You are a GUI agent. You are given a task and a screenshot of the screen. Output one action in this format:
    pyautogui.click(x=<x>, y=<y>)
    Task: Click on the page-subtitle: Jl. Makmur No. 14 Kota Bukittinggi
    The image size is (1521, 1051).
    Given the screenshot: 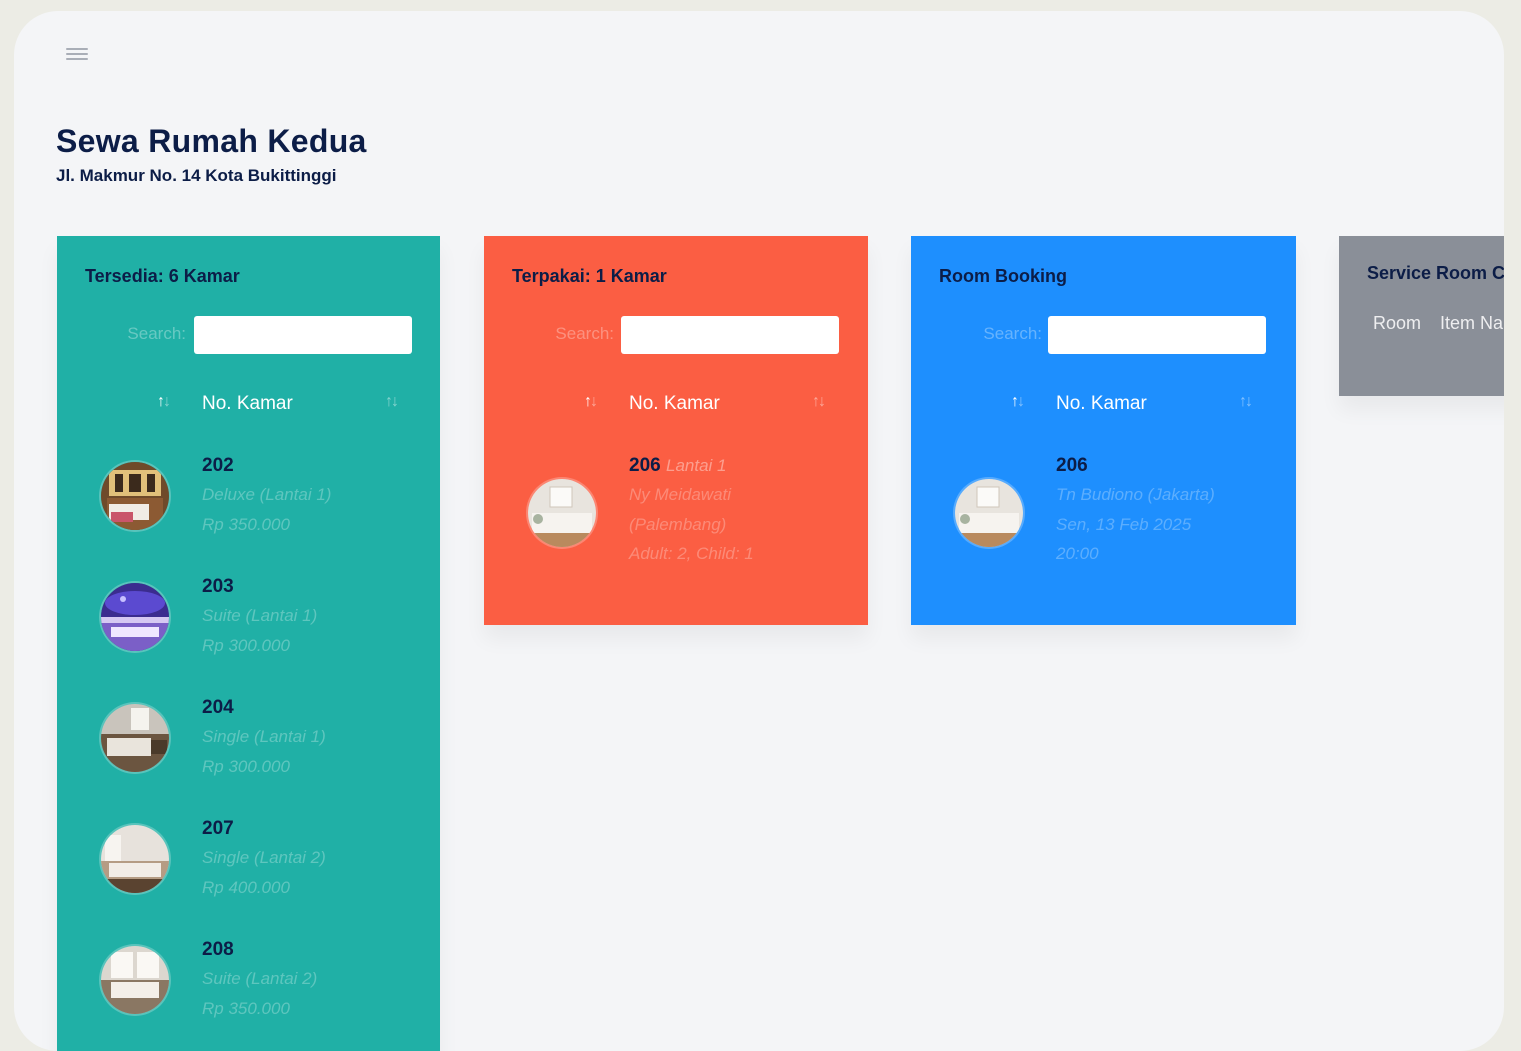 What is the action you would take?
    pyautogui.click(x=196, y=175)
    